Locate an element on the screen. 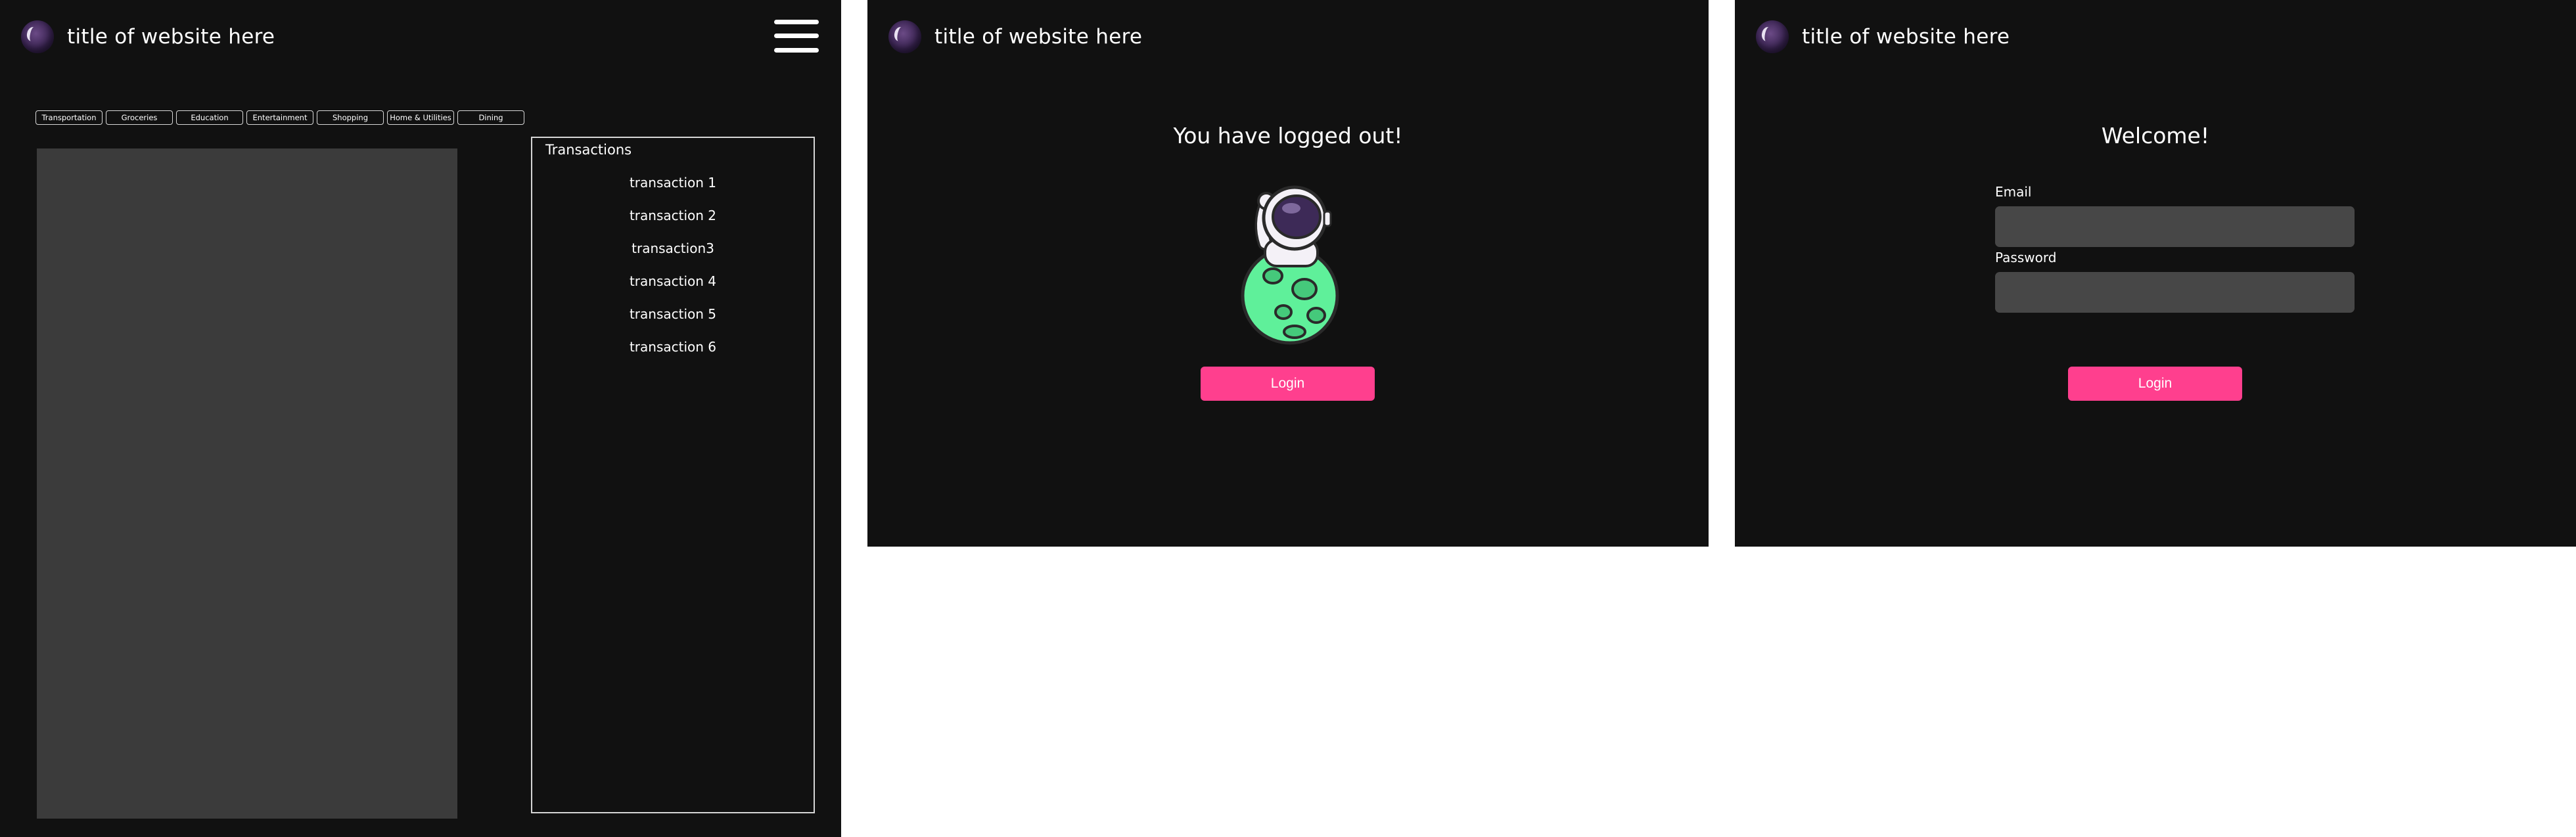 The height and width of the screenshot is (837, 2576). logout-heading: You have logged out! is located at coordinates (1288, 135).